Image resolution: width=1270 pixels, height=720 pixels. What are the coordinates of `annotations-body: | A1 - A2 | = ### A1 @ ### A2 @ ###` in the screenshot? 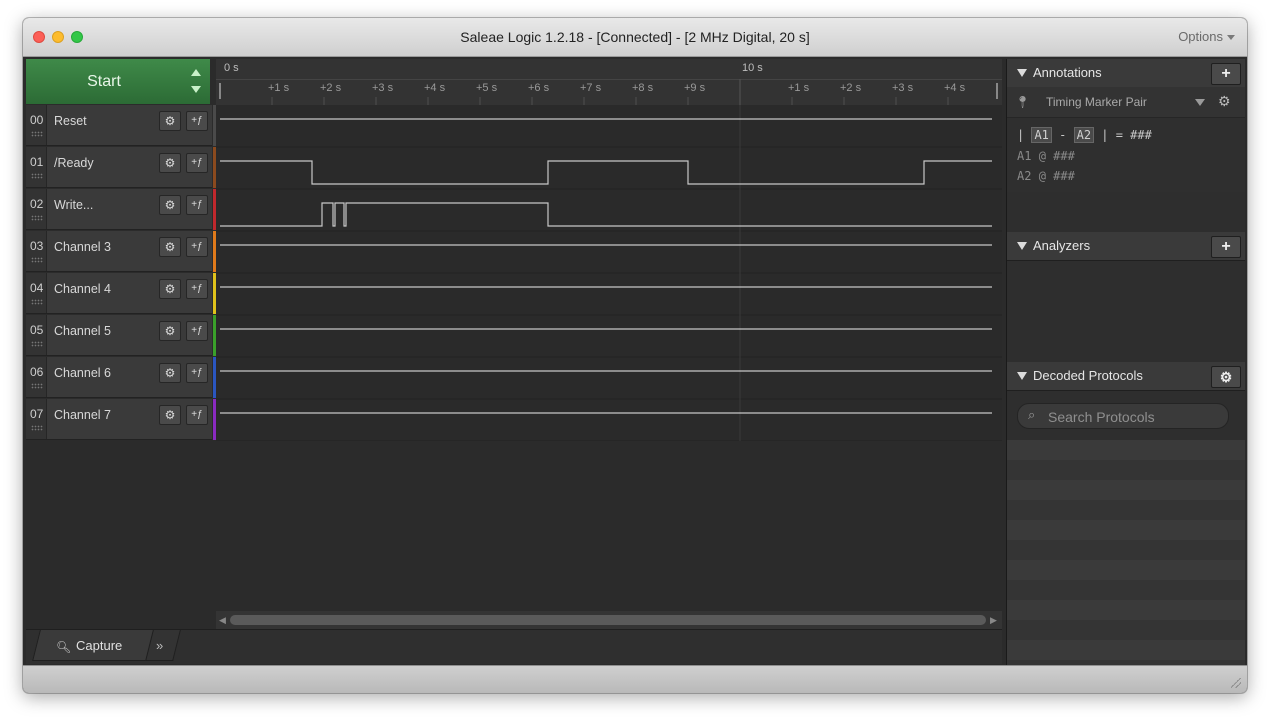 It's located at (1126, 155).